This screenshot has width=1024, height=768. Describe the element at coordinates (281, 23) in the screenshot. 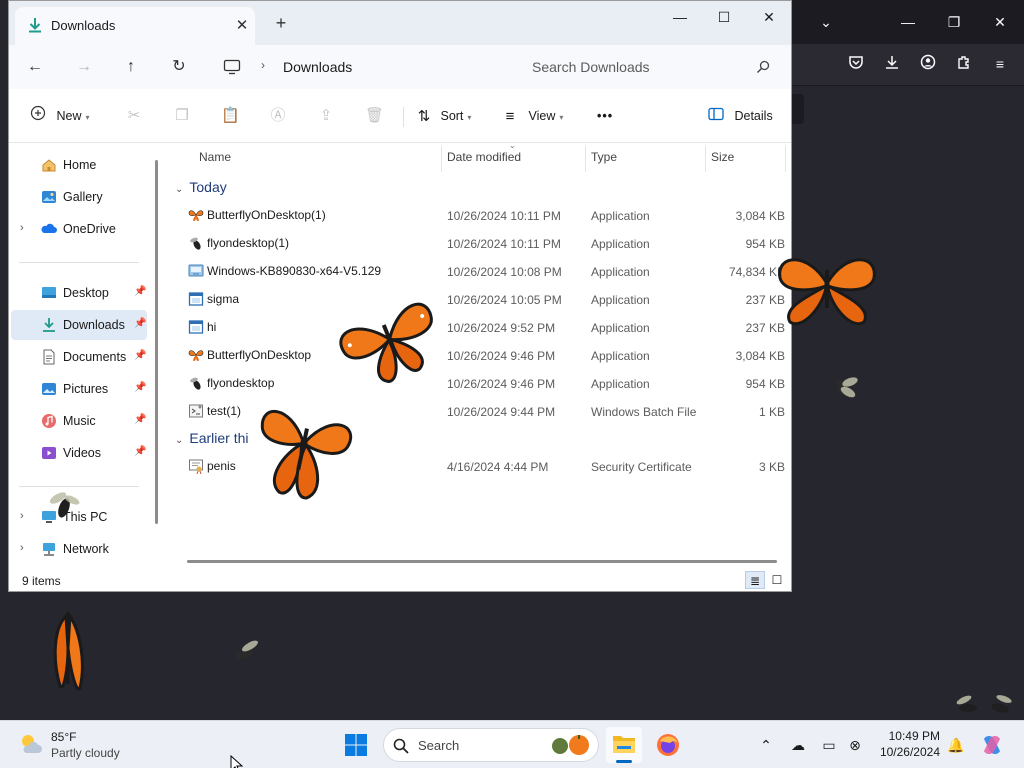

I see `new-tab-button: +` at that location.